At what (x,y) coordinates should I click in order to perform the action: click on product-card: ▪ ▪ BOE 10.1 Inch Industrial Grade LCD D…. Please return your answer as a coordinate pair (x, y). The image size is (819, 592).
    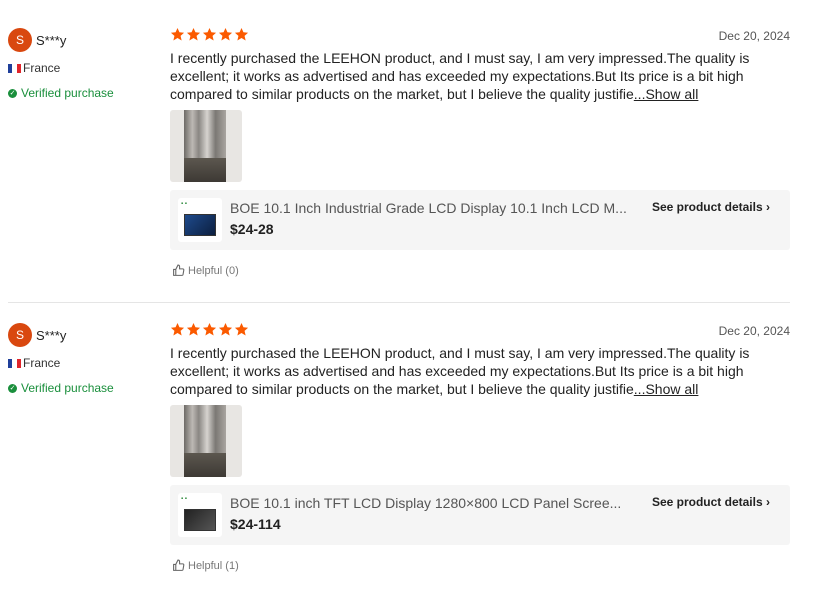
    Looking at the image, I should click on (480, 220).